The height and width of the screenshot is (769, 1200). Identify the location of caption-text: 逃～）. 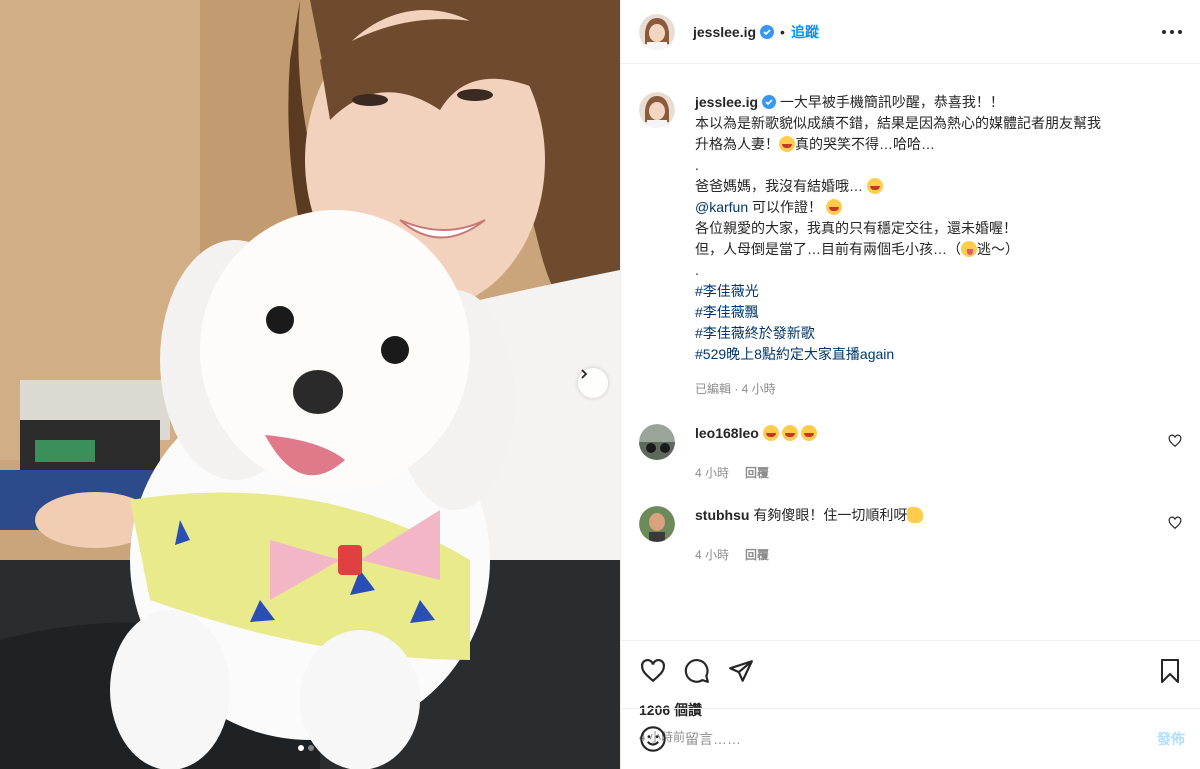
(998, 249).